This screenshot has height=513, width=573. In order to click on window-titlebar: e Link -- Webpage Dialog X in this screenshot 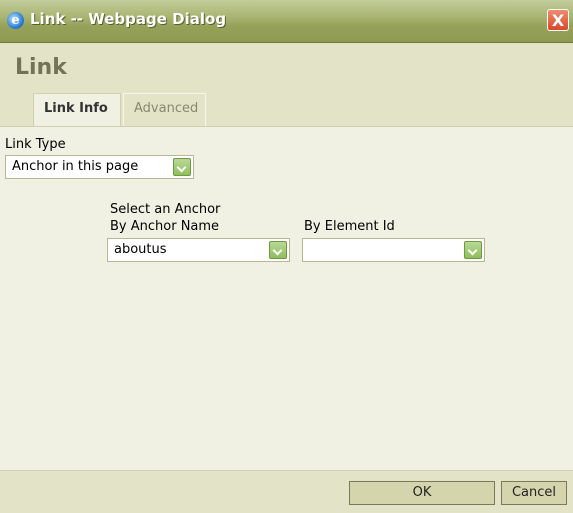, I will do `click(286, 21)`.